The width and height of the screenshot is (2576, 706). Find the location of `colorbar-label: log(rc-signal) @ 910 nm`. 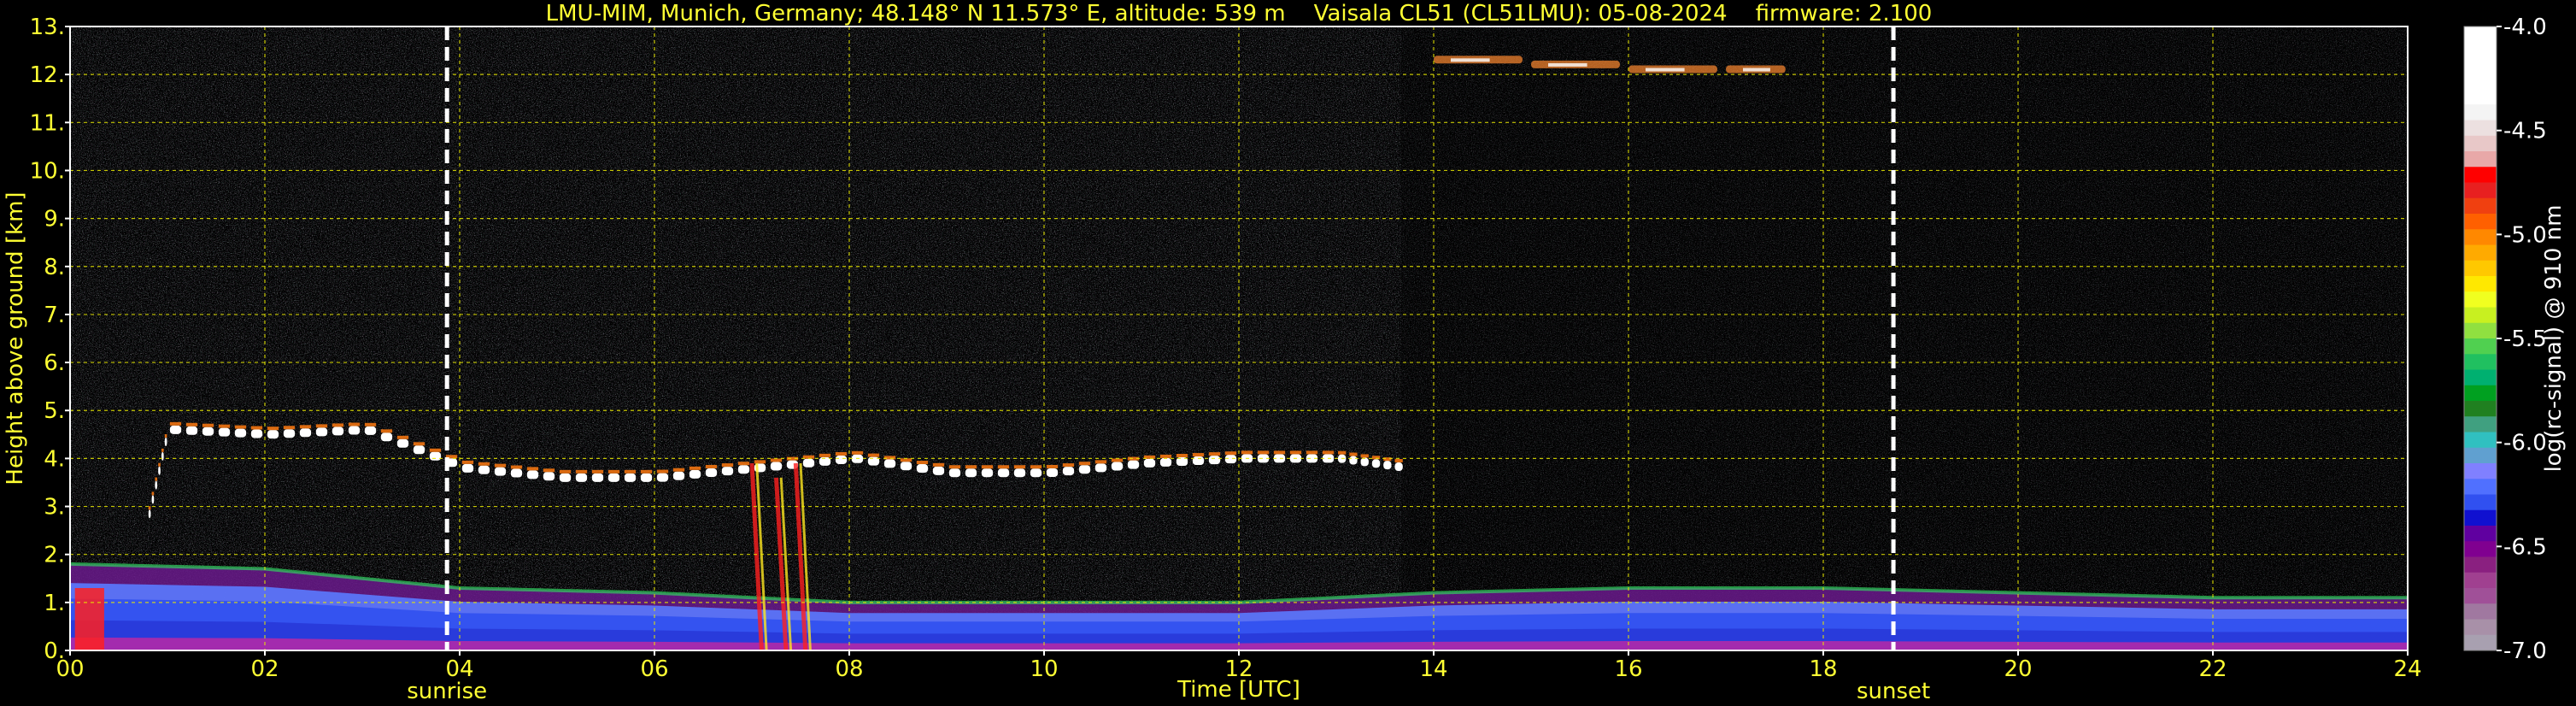

colorbar-label: log(rc-signal) @ 910 nm is located at coordinates (2554, 339).